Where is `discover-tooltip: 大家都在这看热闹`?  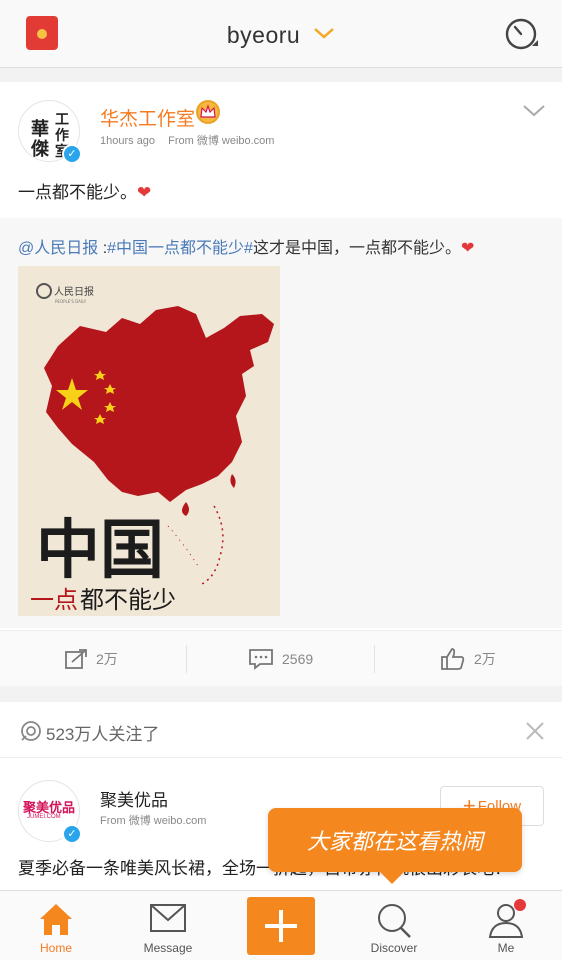 discover-tooltip: 大家都在这看热闹 is located at coordinates (395, 846).